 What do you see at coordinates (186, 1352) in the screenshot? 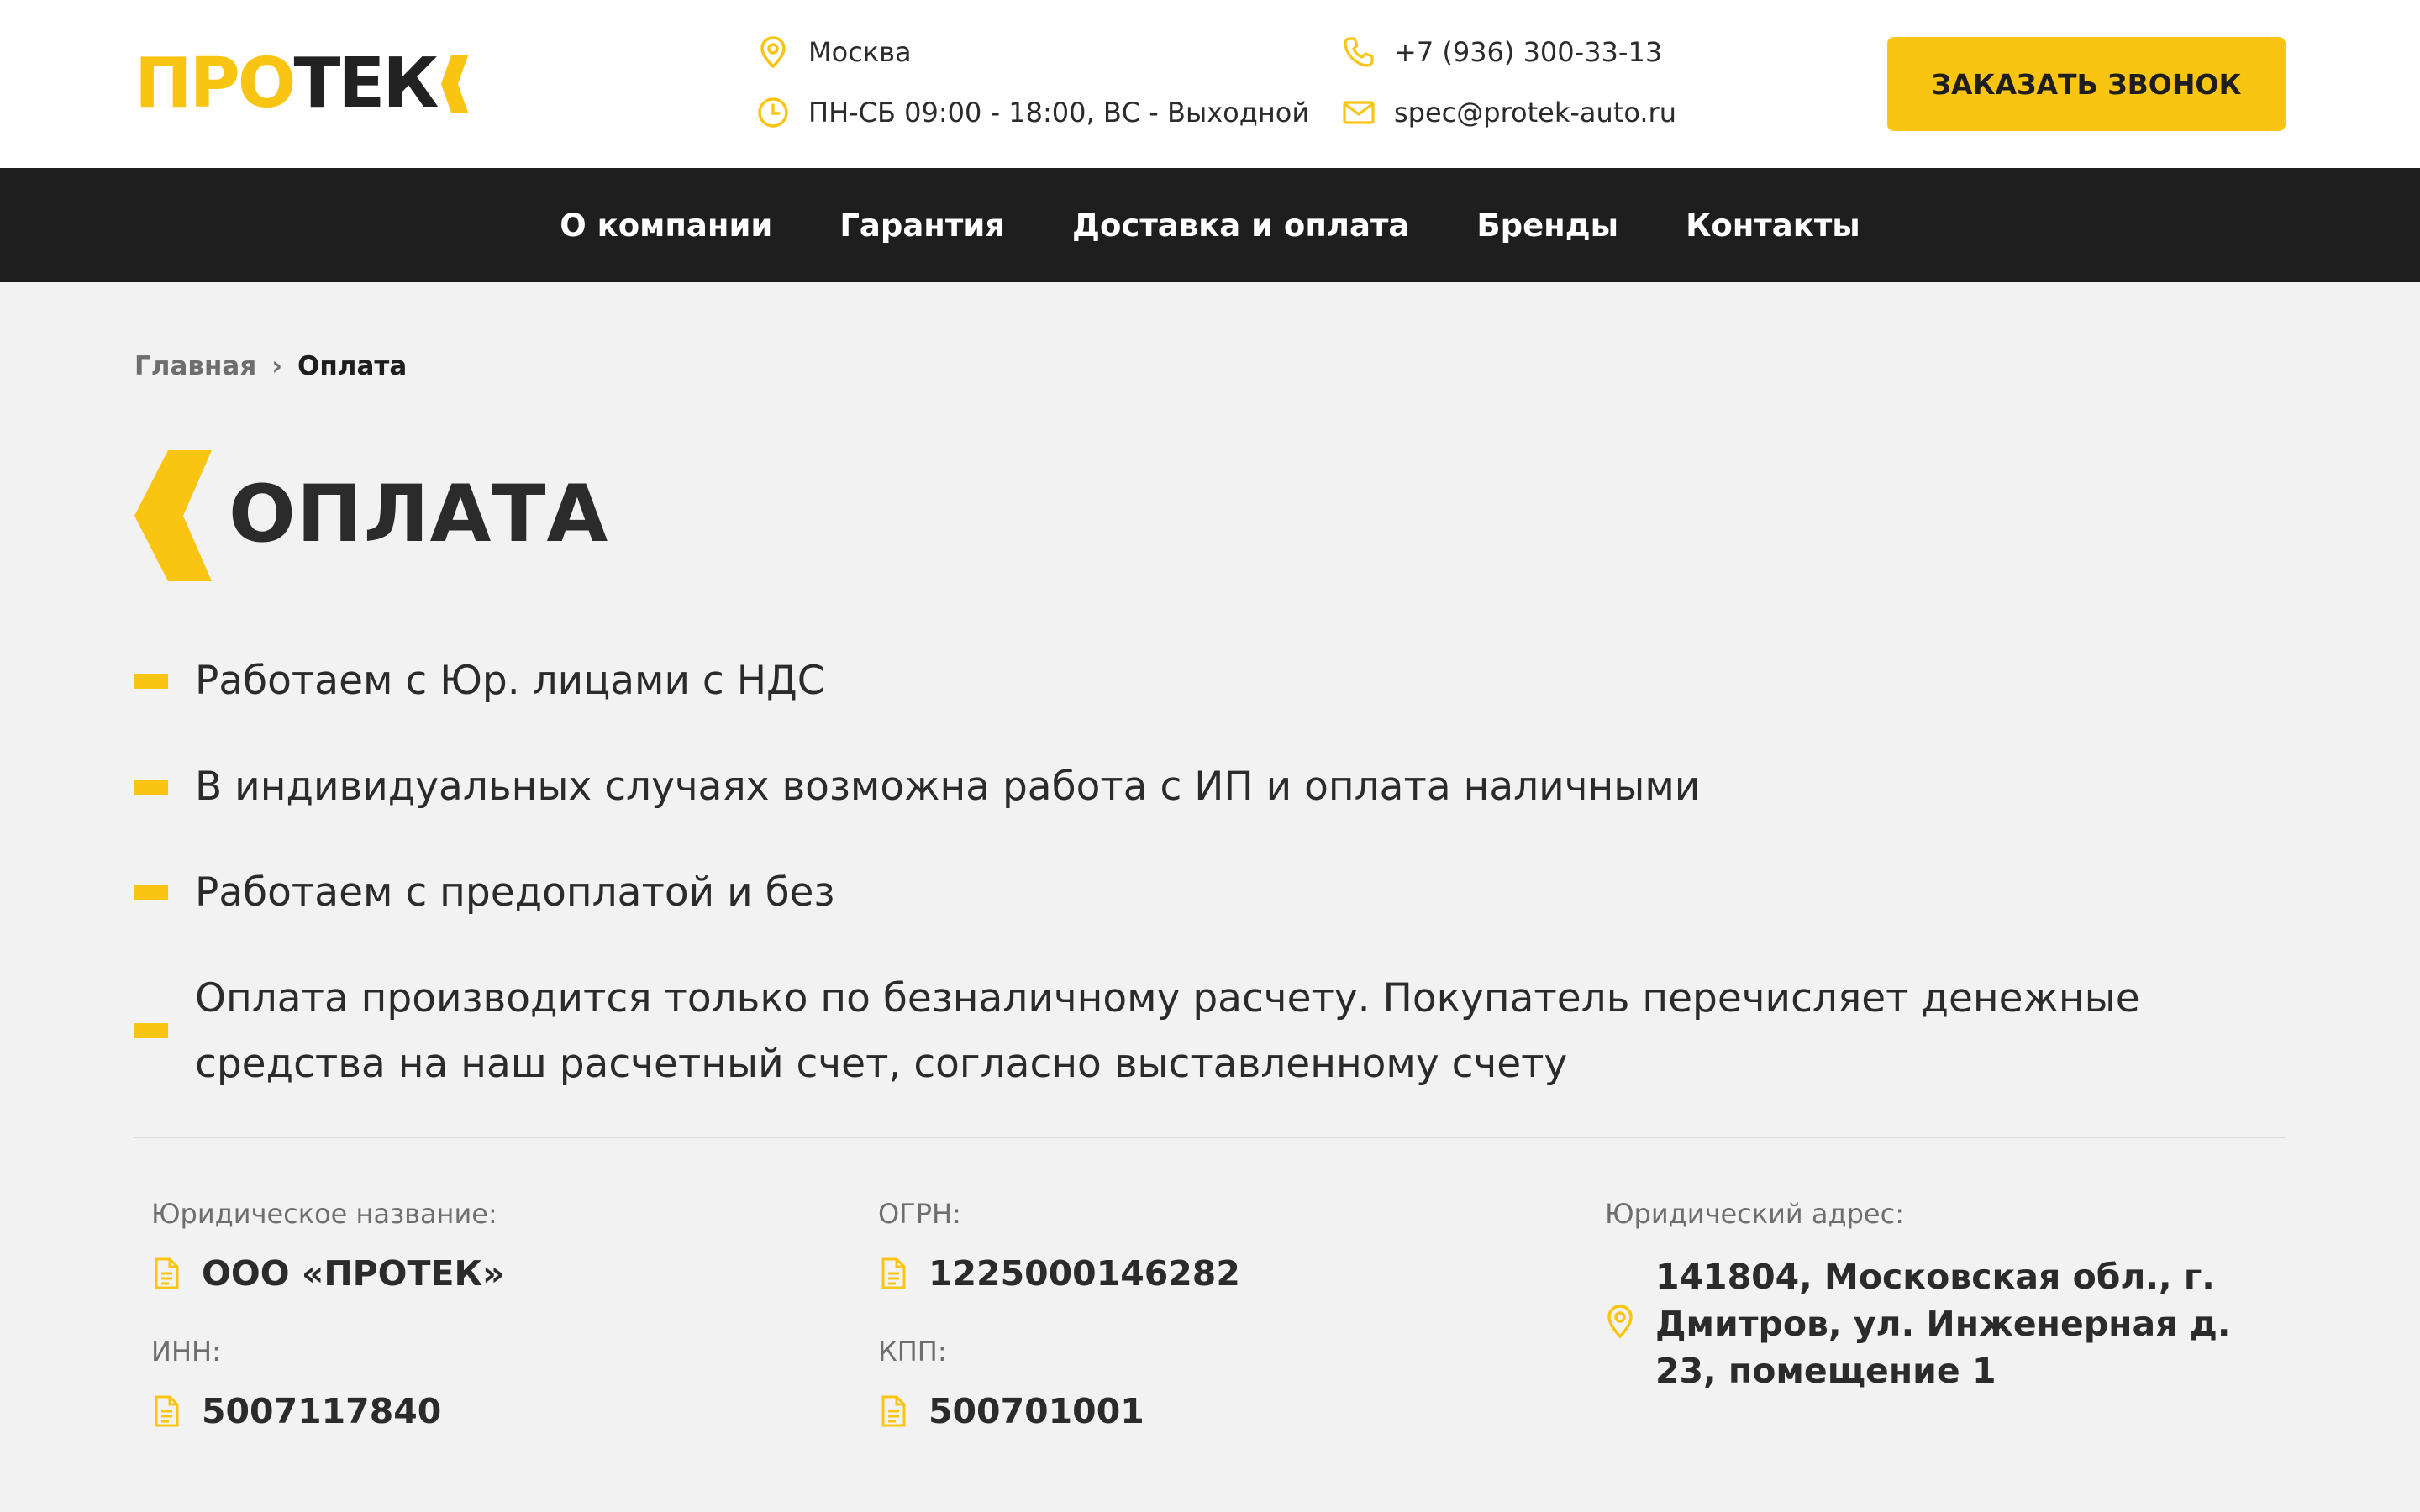
I see `inn-label: ИНН:` at bounding box center [186, 1352].